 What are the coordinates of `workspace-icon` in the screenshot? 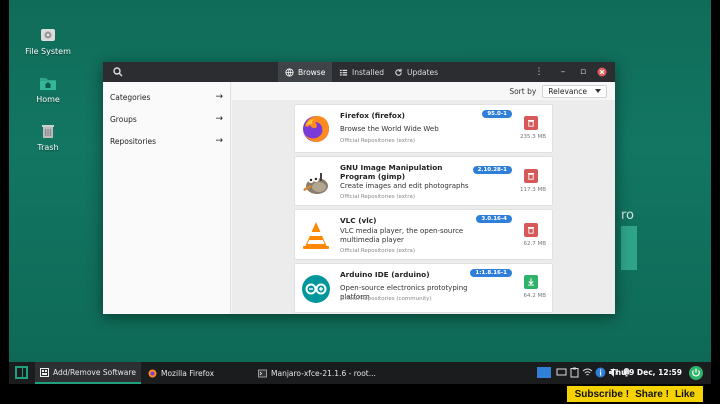 It's located at (544, 372).